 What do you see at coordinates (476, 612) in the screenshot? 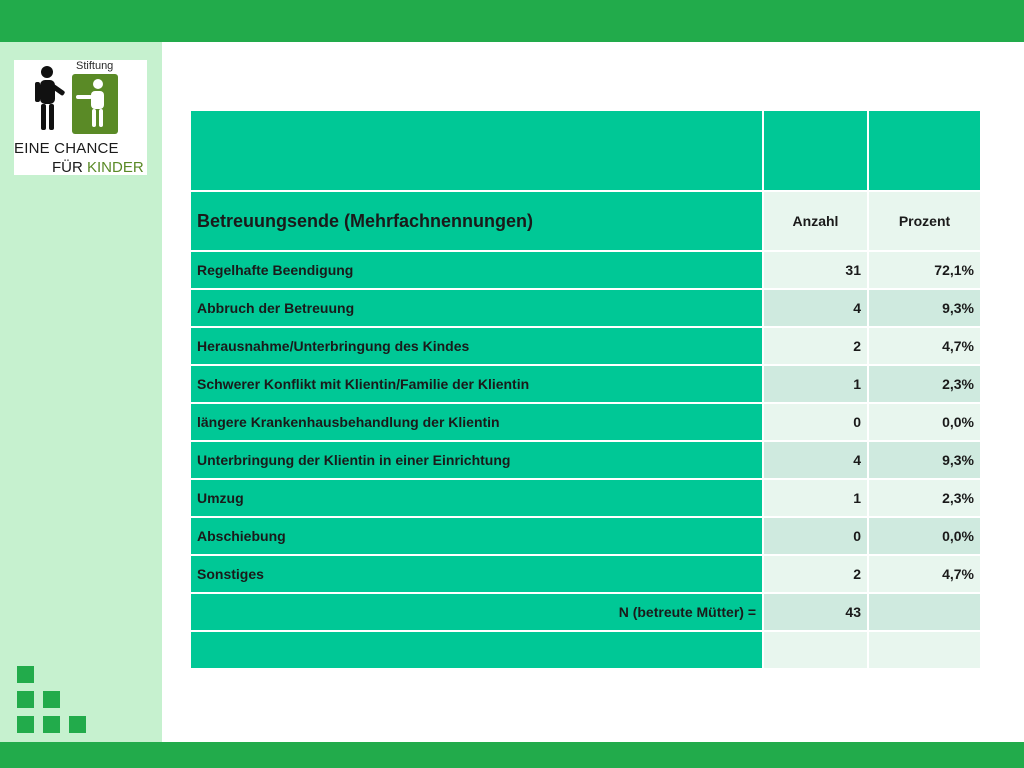
I see `total-label: N (betreute Mütter) =` at bounding box center [476, 612].